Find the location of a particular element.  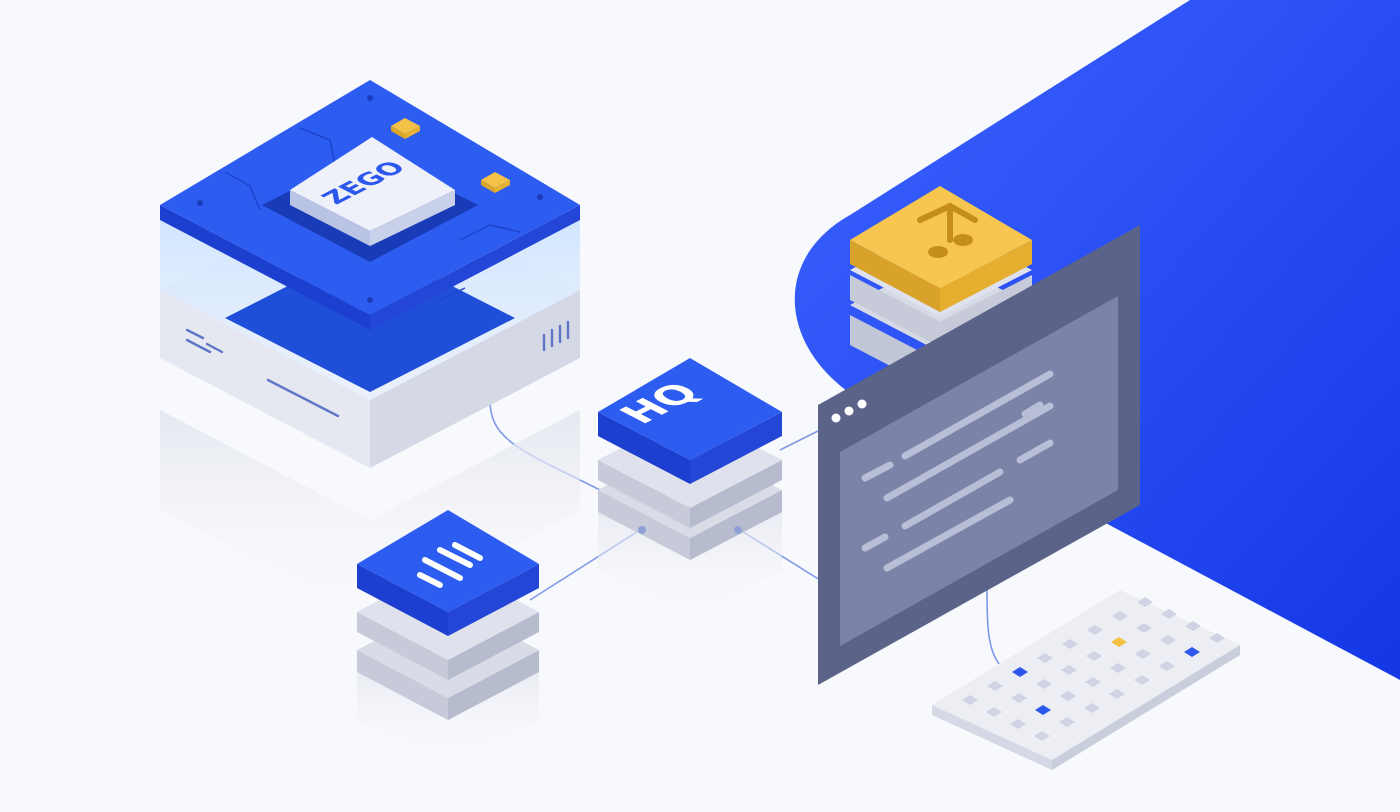

keyboard is located at coordinates (1086, 680).